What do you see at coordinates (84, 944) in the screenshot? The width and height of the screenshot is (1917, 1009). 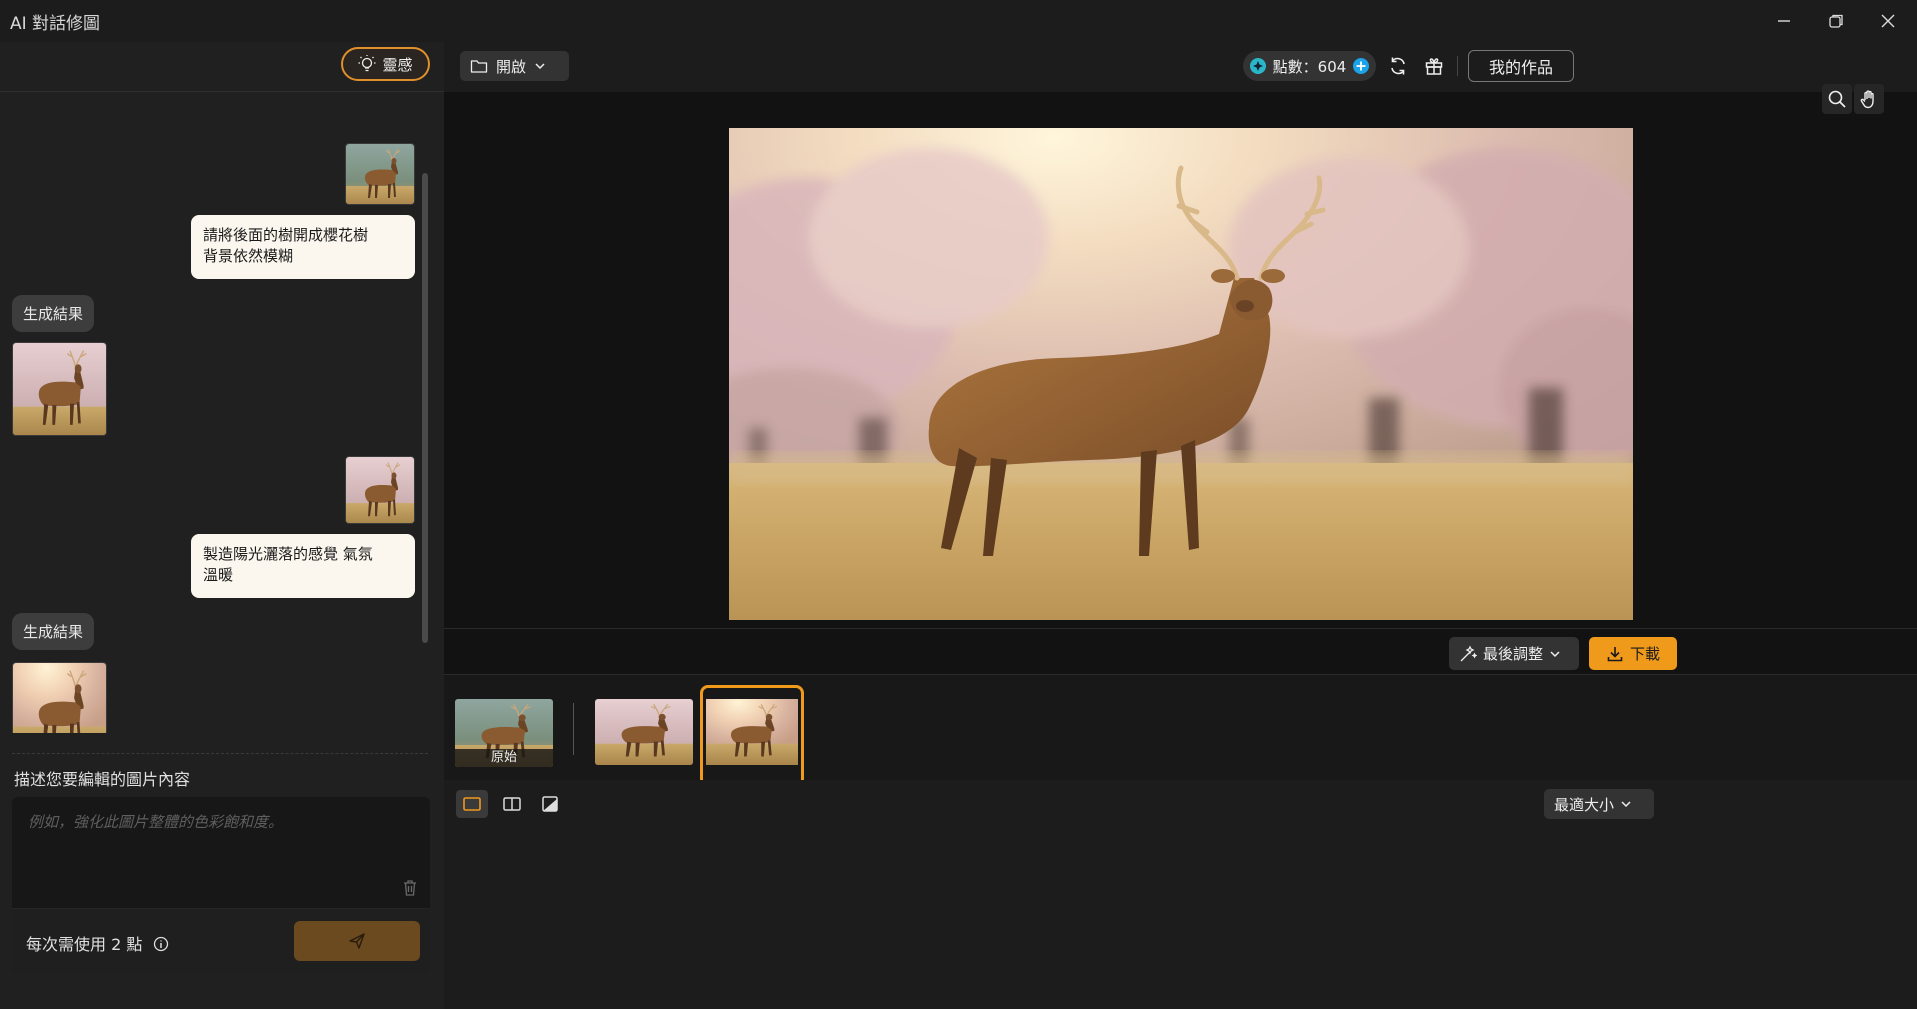 I see `cost-text: 每次需使用 2 點` at bounding box center [84, 944].